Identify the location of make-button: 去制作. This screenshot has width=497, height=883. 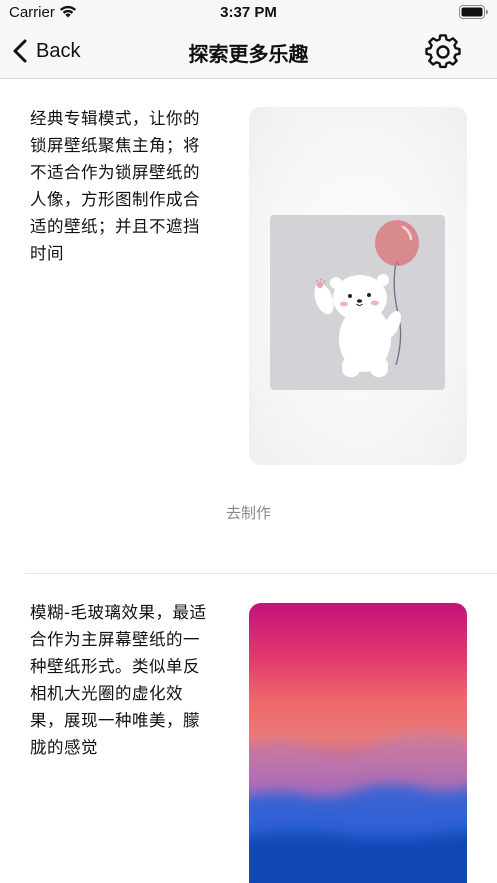
(248, 512).